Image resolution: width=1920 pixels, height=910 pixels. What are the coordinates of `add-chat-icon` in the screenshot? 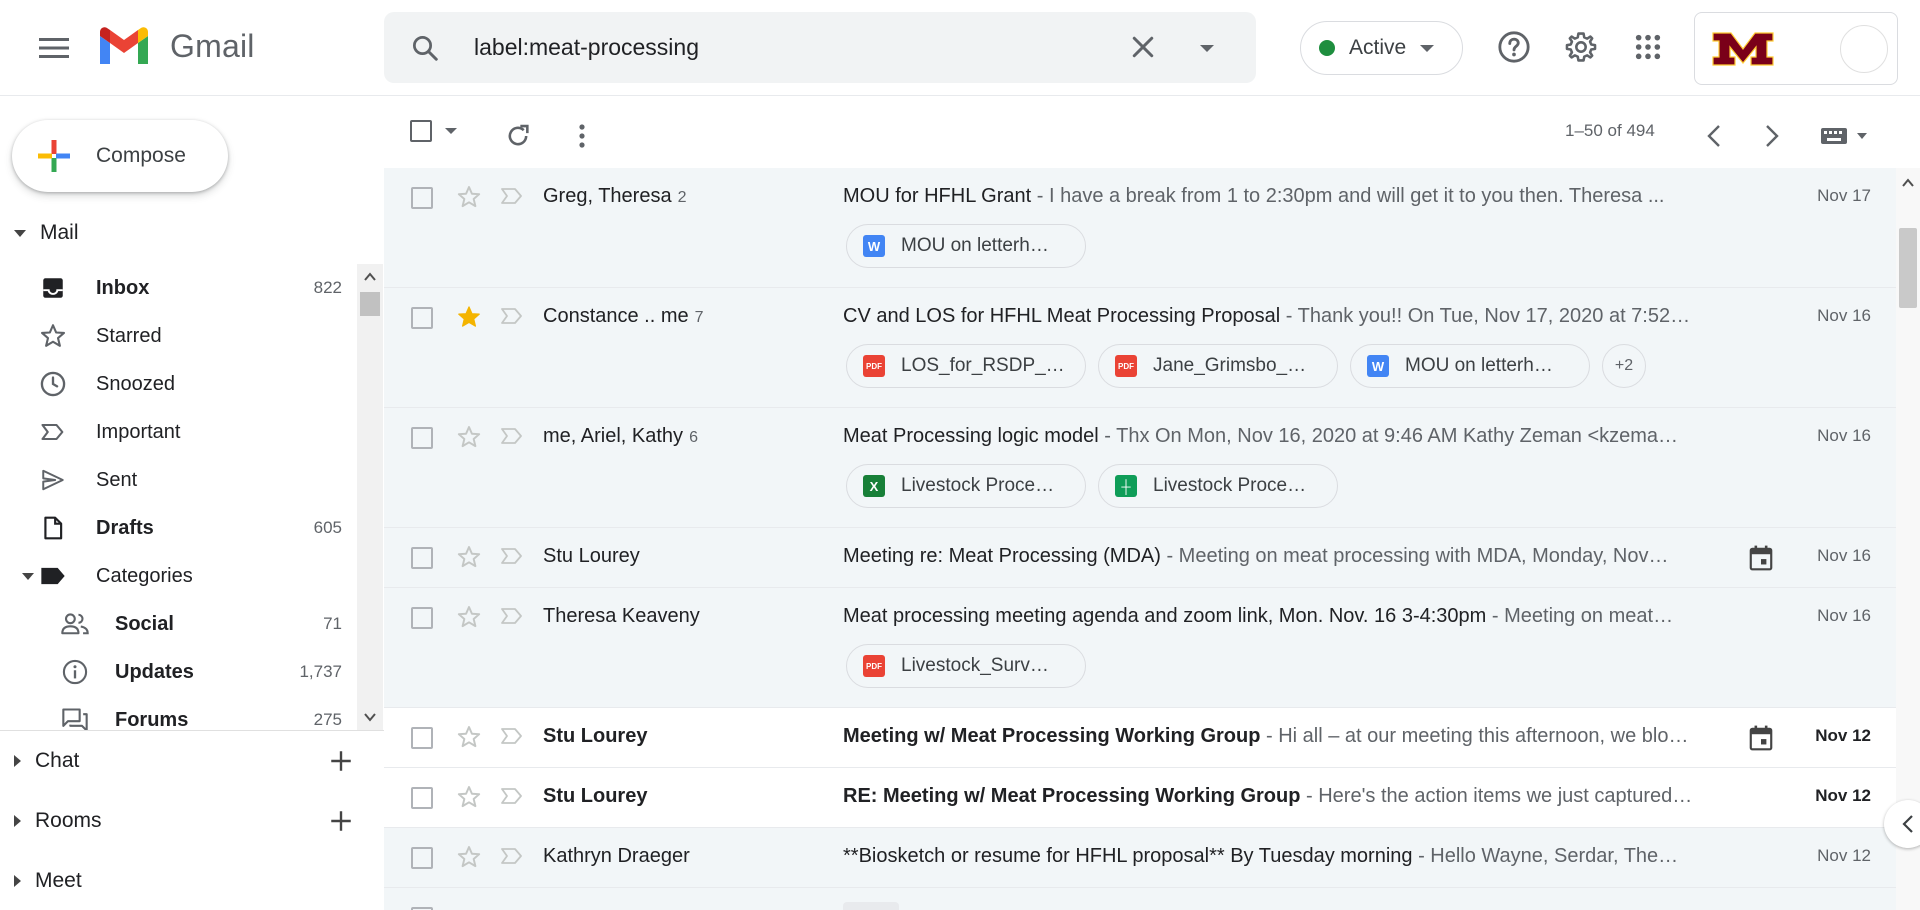 It's located at (341, 761).